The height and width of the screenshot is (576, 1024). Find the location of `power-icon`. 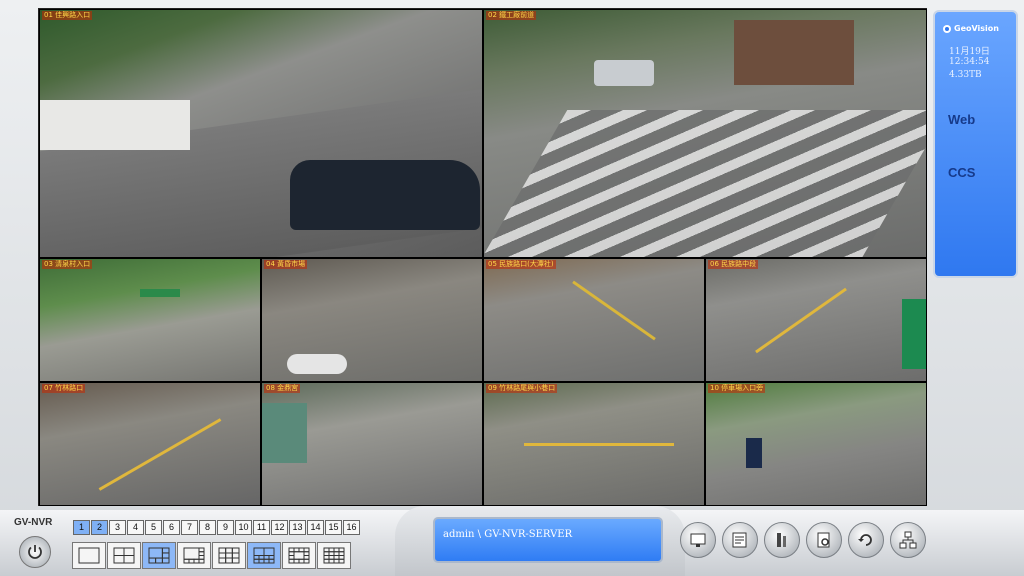

power-icon is located at coordinates (35, 552).